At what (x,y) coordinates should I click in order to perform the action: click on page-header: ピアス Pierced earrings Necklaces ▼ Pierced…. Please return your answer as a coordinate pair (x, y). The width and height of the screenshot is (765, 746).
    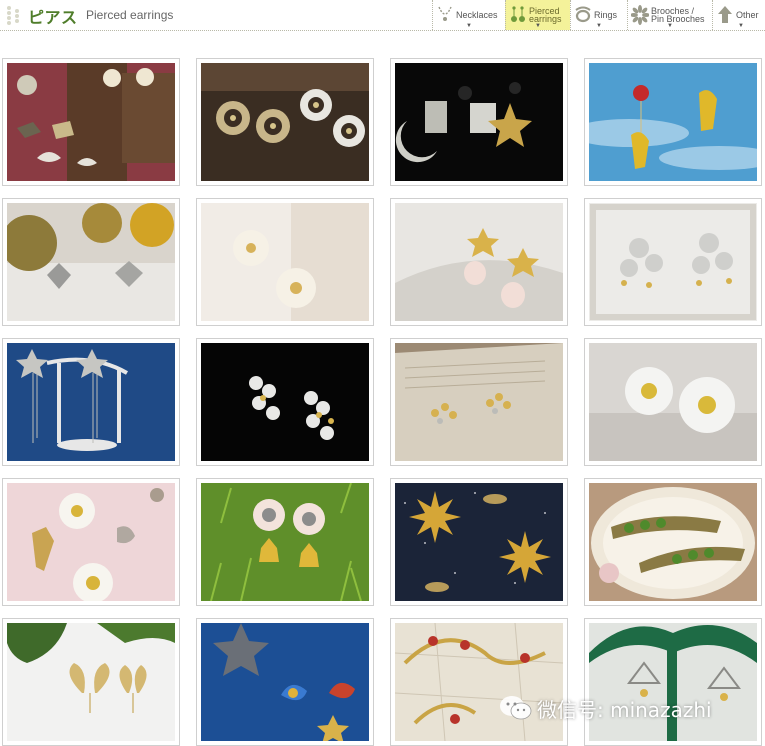
    Looking at the image, I should click on (382, 15).